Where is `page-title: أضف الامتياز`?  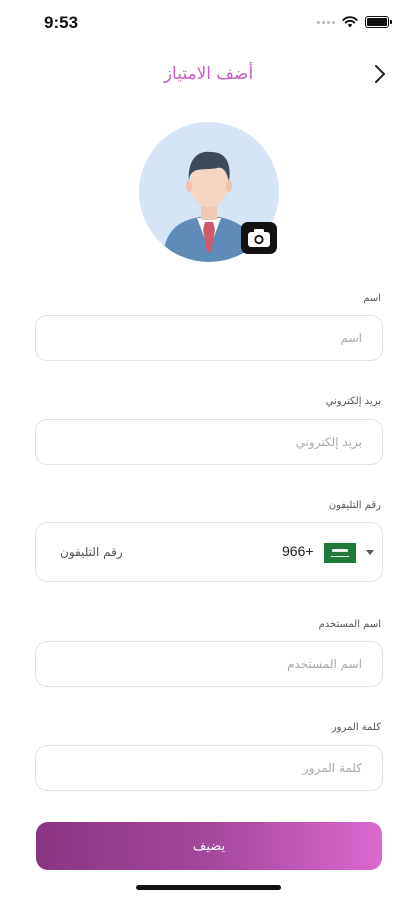 page-title: أضف الامتياز is located at coordinates (208, 74).